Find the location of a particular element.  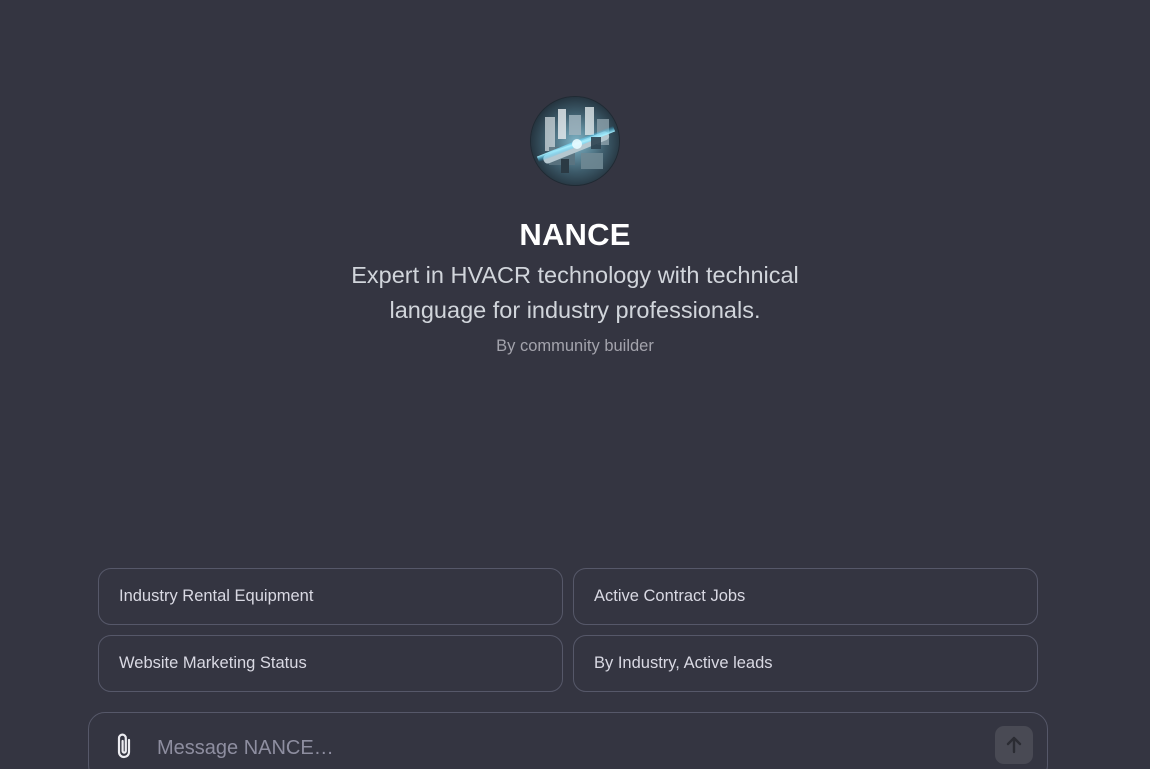

starter-website-marketing-status: Website Marketing Status is located at coordinates (330, 663).